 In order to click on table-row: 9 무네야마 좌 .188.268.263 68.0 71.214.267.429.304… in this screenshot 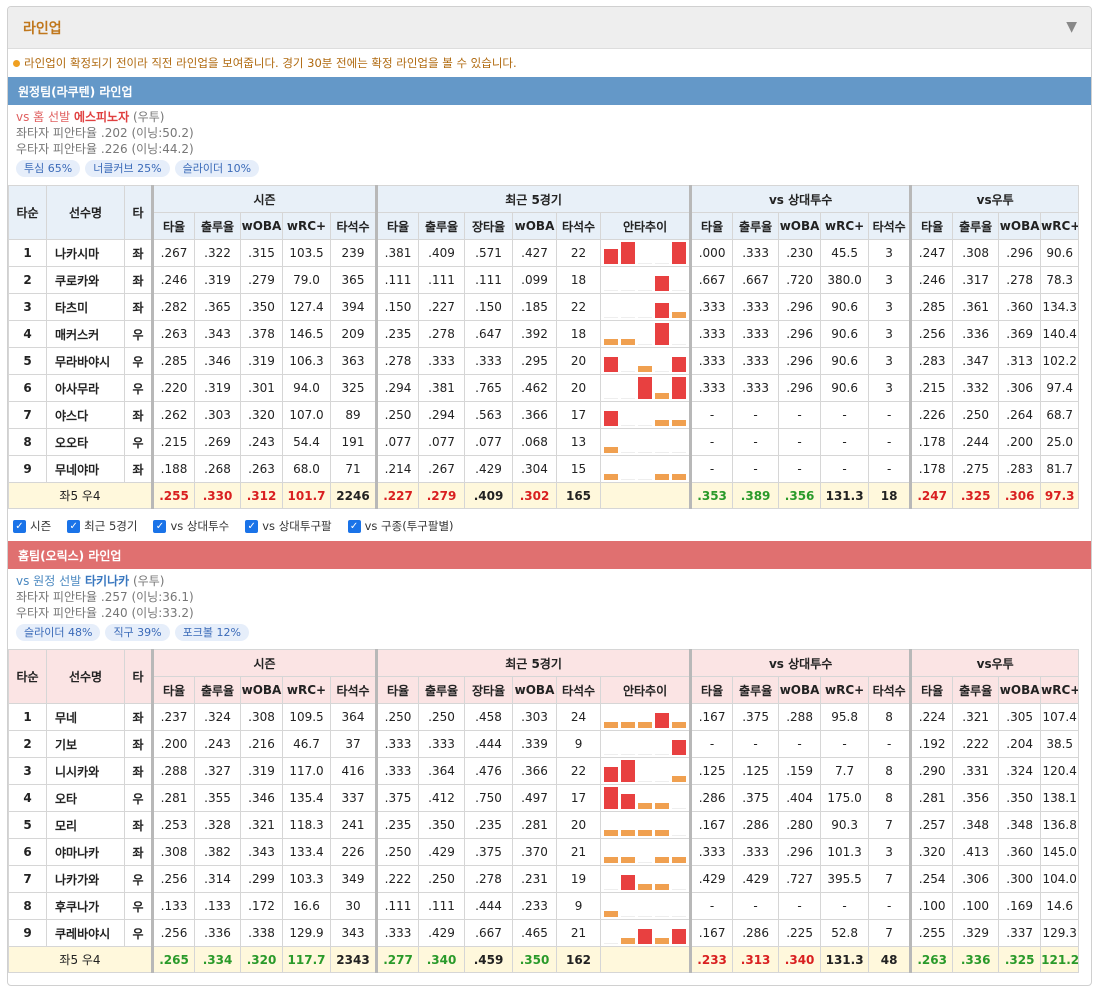, I will do `click(544, 469)`.